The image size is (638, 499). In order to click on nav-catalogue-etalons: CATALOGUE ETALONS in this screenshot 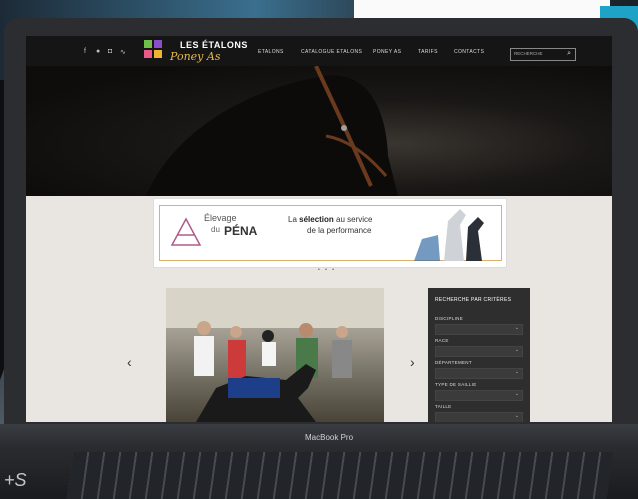, I will do `click(331, 52)`.